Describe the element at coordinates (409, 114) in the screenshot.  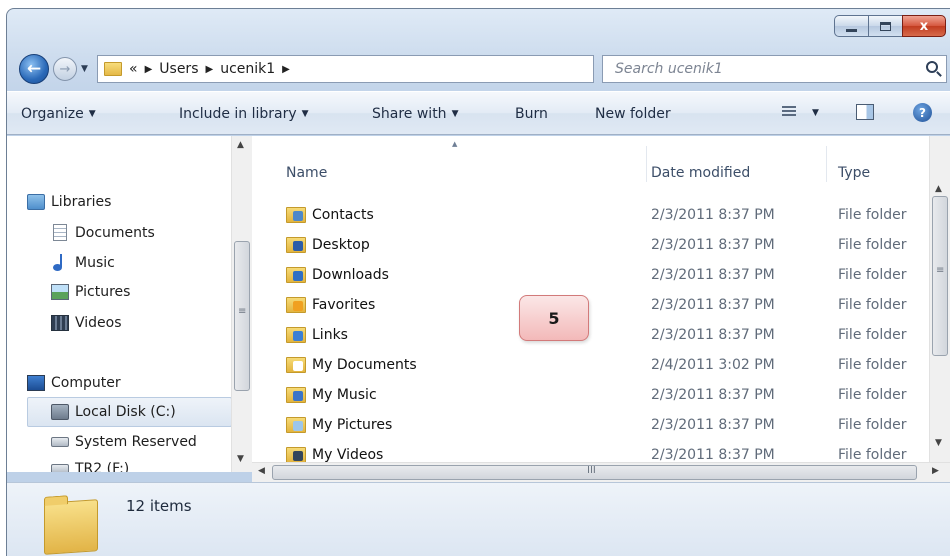
I see `share-with-label: Share with` at that location.